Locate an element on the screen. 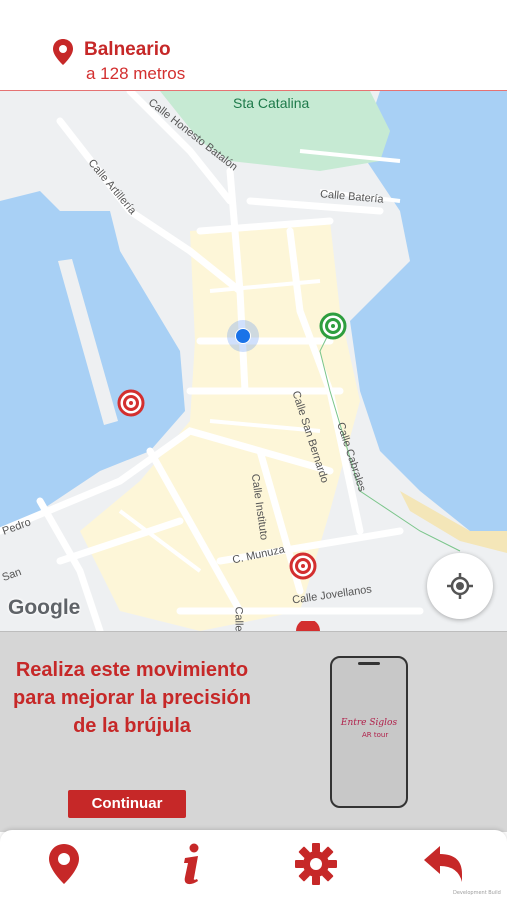  user-location-dot is located at coordinates (243, 336).